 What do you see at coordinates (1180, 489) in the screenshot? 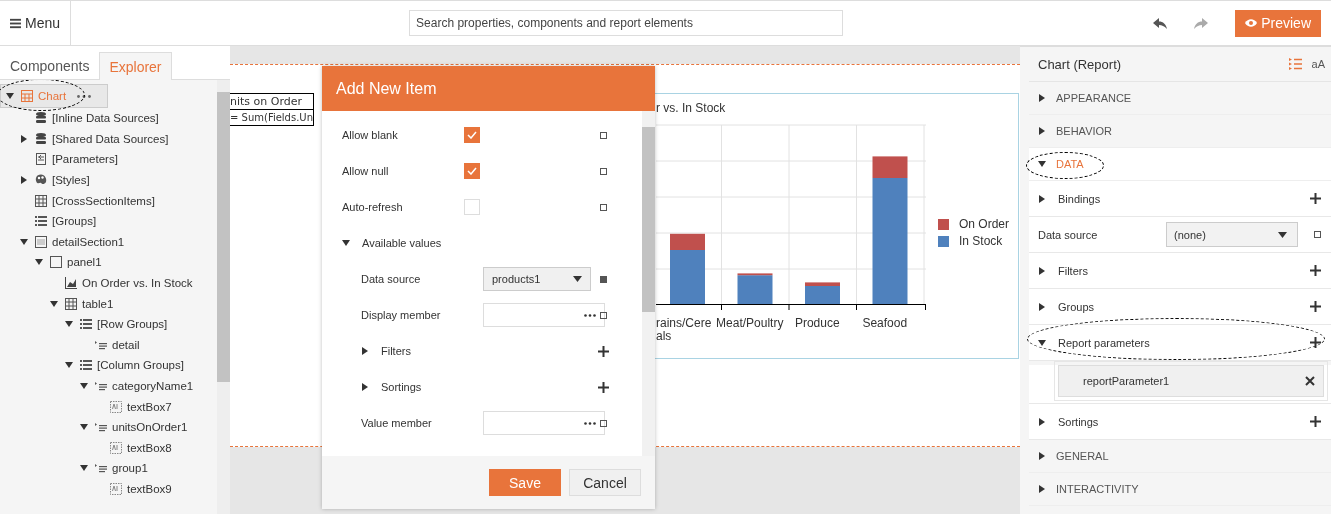
I see `property-category: INTERACTIVITY` at bounding box center [1180, 489].